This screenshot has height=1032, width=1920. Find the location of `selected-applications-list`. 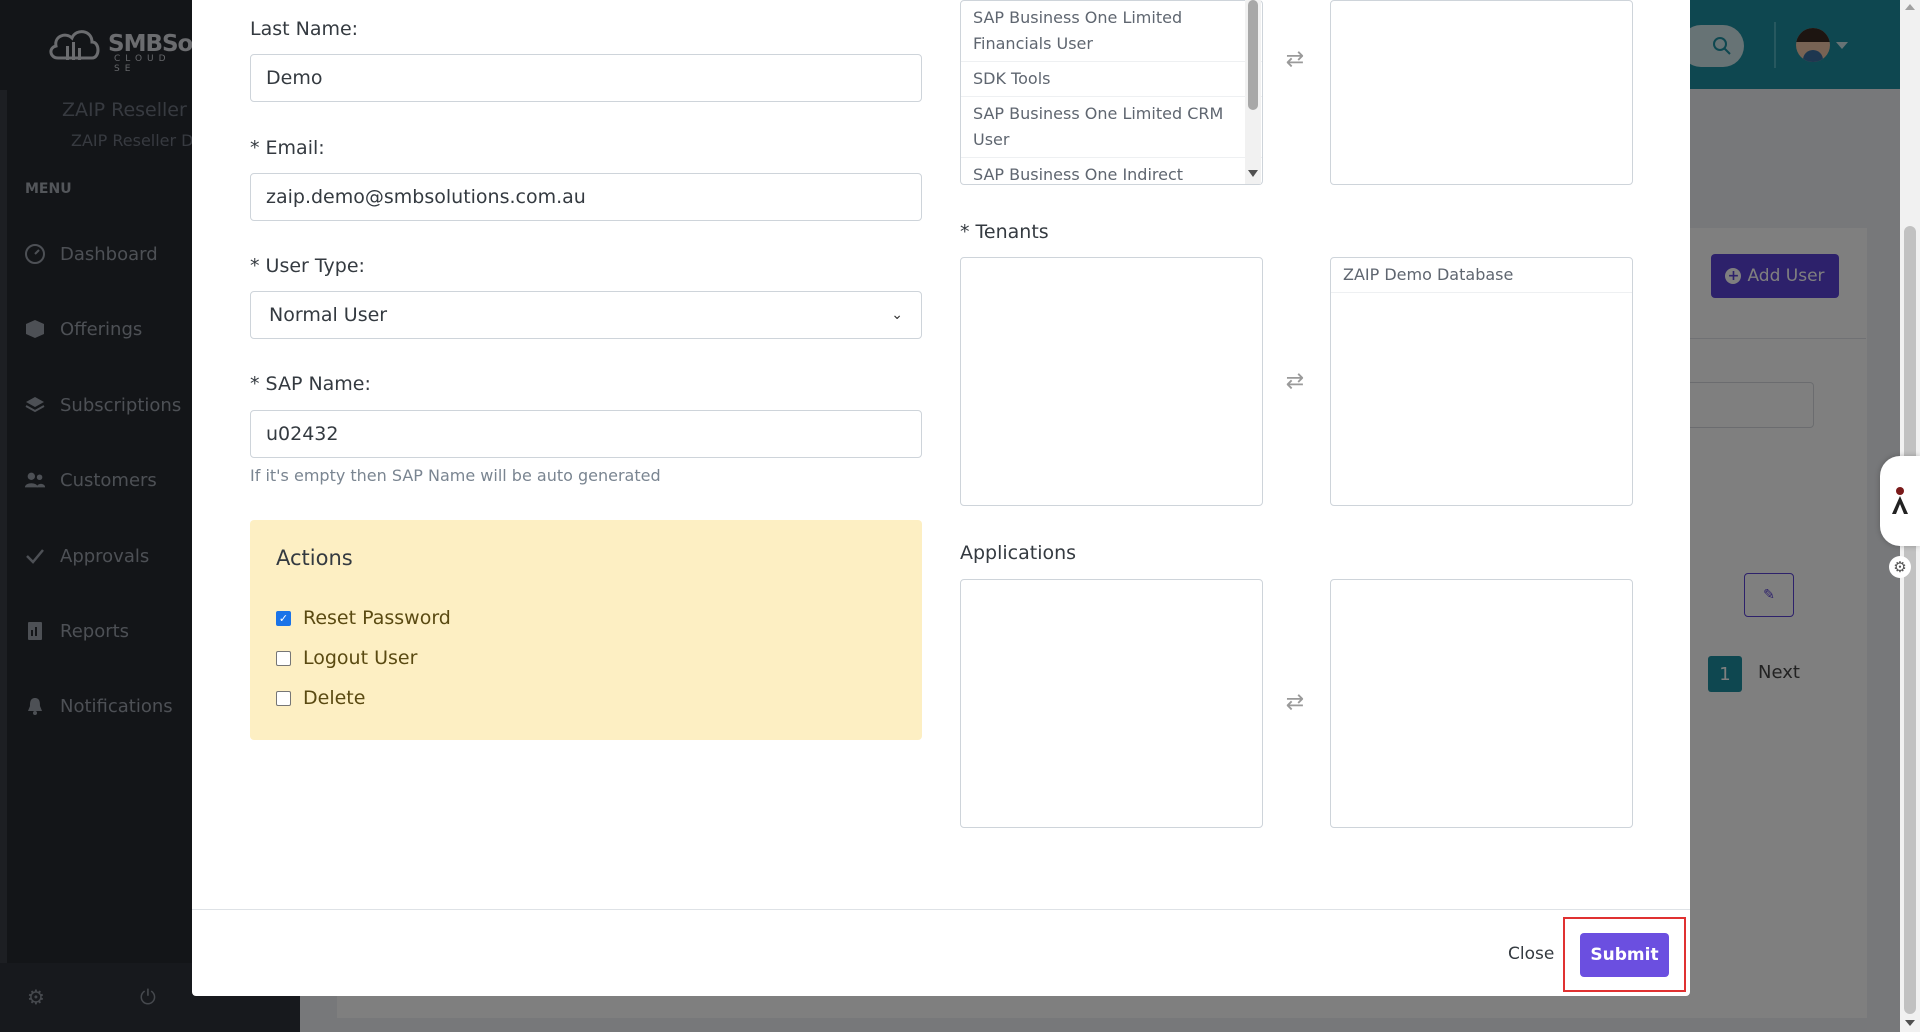

selected-applications-list is located at coordinates (1481, 703).